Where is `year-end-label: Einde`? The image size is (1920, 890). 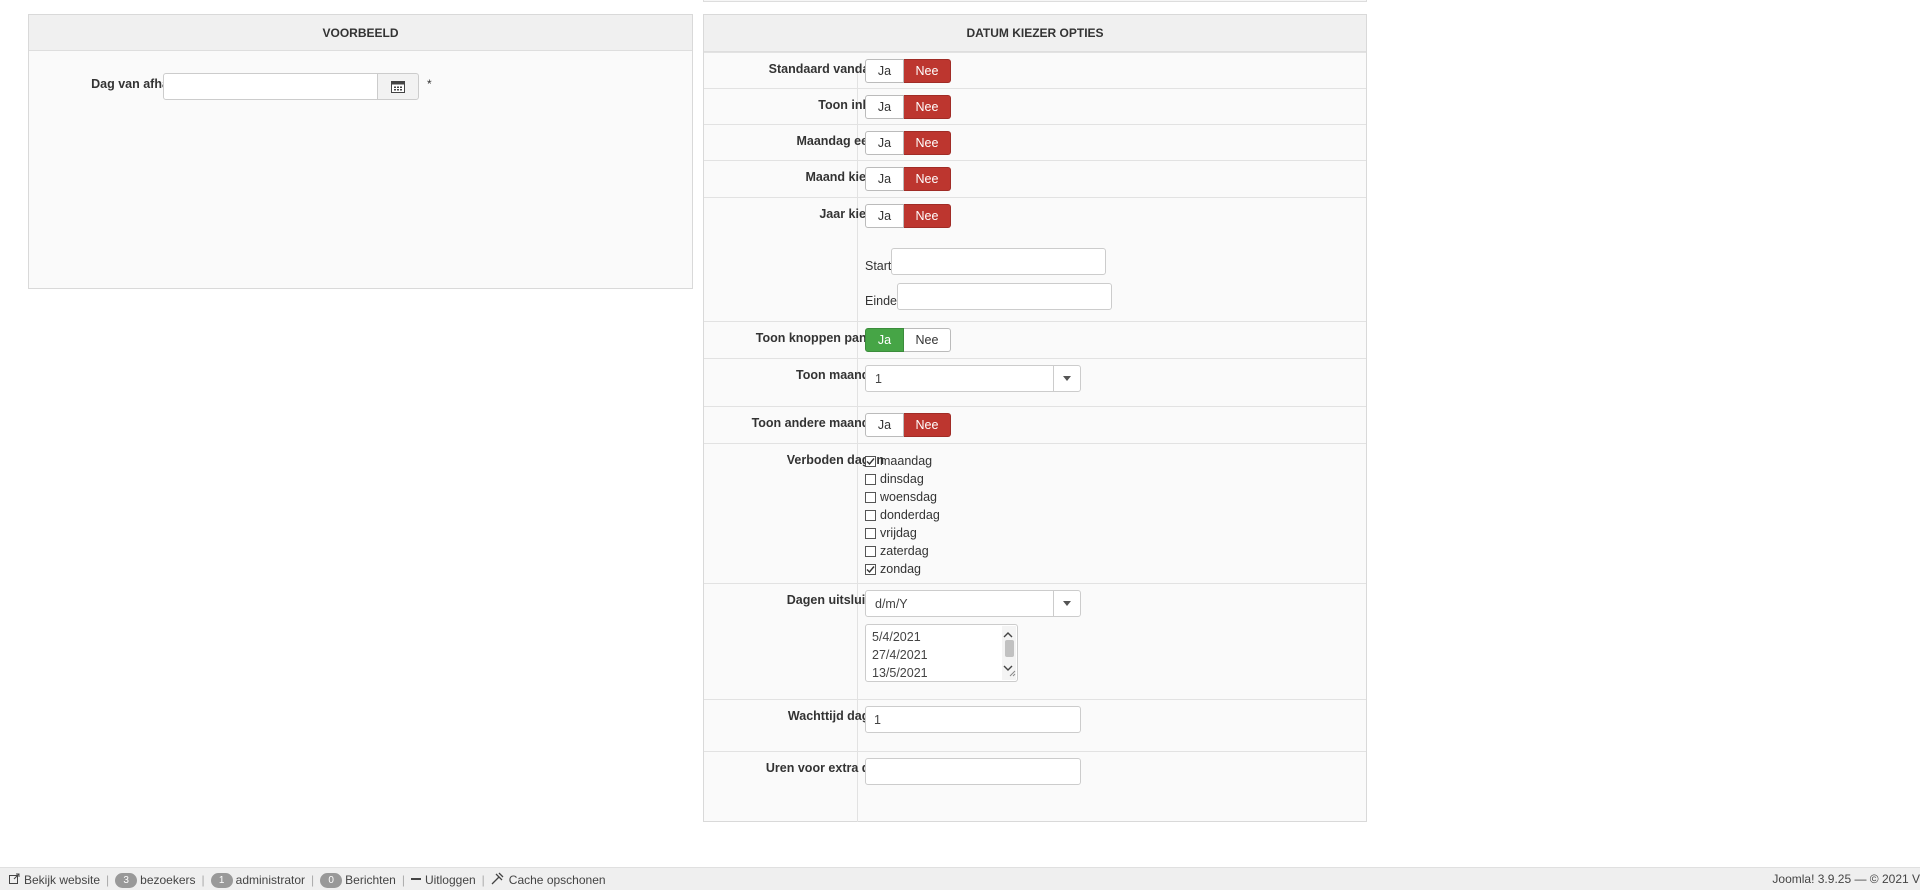
year-end-label: Einde is located at coordinates (881, 300).